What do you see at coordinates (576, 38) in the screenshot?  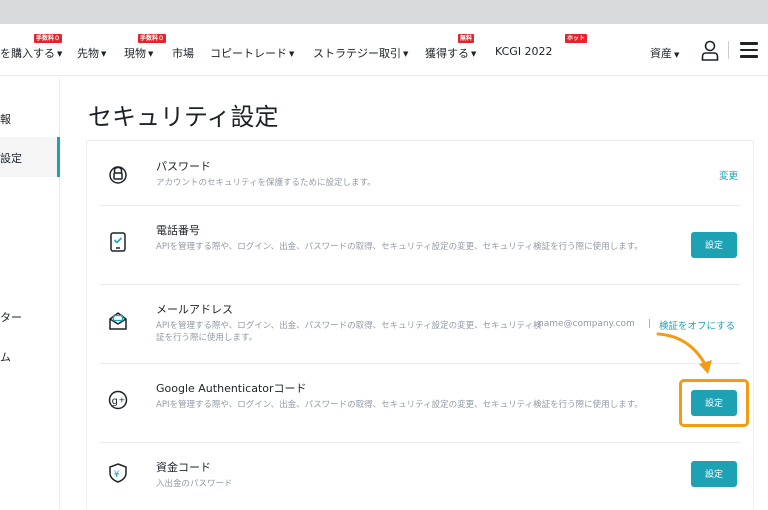 I see `nav-tag-kcgi: ホット` at bounding box center [576, 38].